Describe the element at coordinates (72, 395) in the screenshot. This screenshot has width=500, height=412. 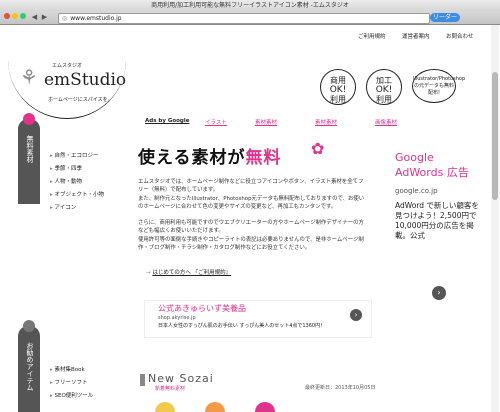
I see `sidebar-item-seo: SEO便利ツール` at that location.